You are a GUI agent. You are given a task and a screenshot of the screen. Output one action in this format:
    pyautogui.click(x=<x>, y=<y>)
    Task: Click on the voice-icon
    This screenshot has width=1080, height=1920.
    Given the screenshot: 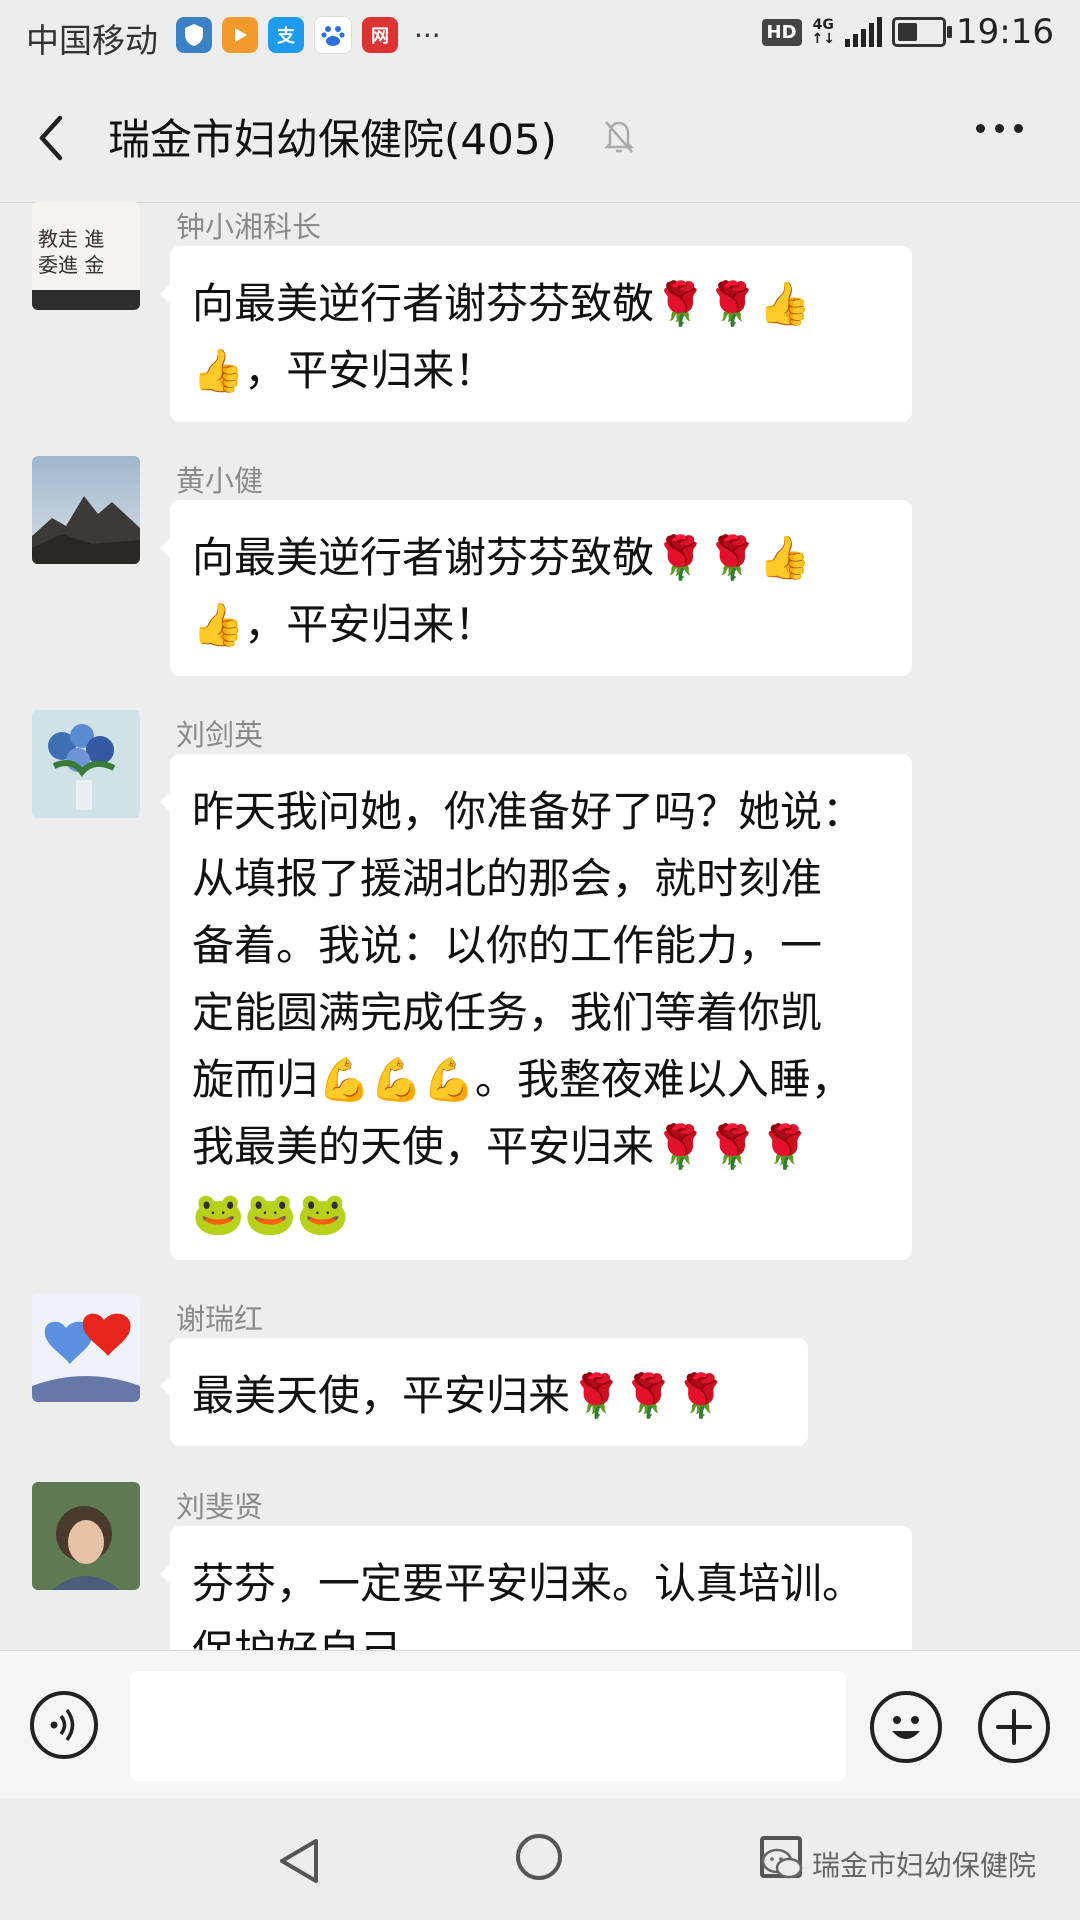 What is the action you would take?
    pyautogui.click(x=64, y=1725)
    